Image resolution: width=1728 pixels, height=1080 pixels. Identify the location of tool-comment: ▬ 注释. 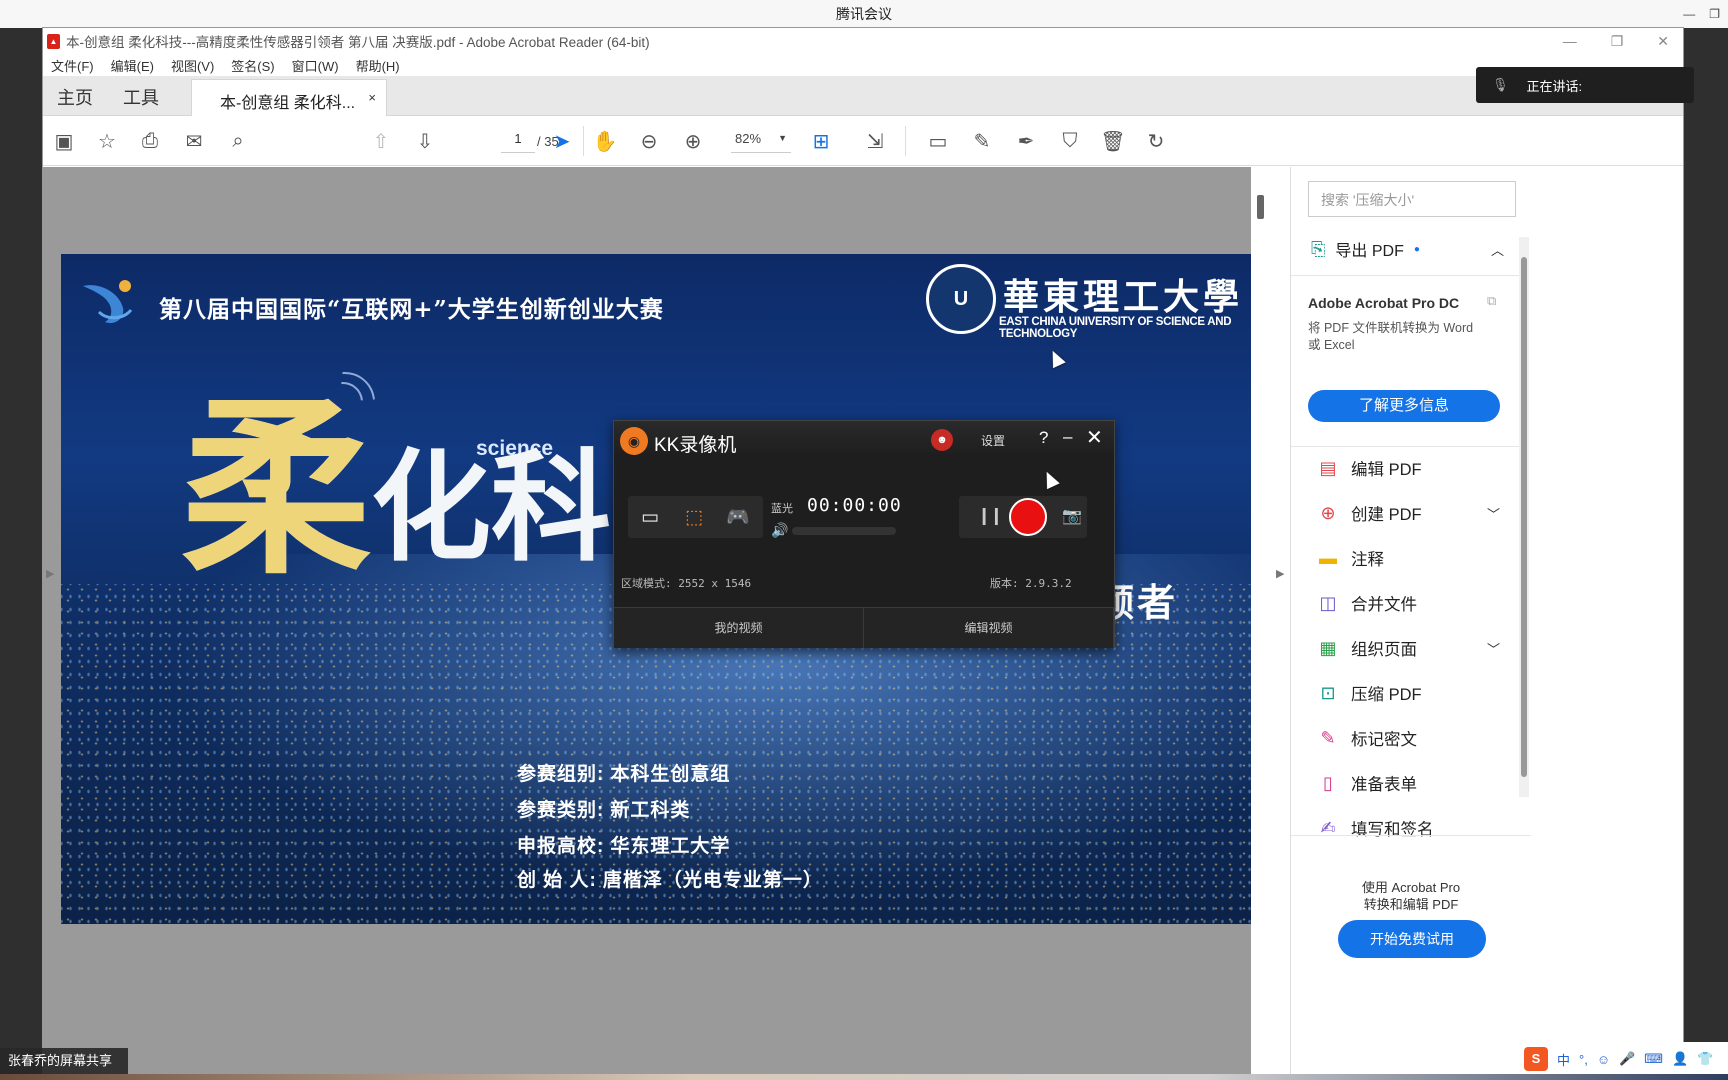
(1350, 558).